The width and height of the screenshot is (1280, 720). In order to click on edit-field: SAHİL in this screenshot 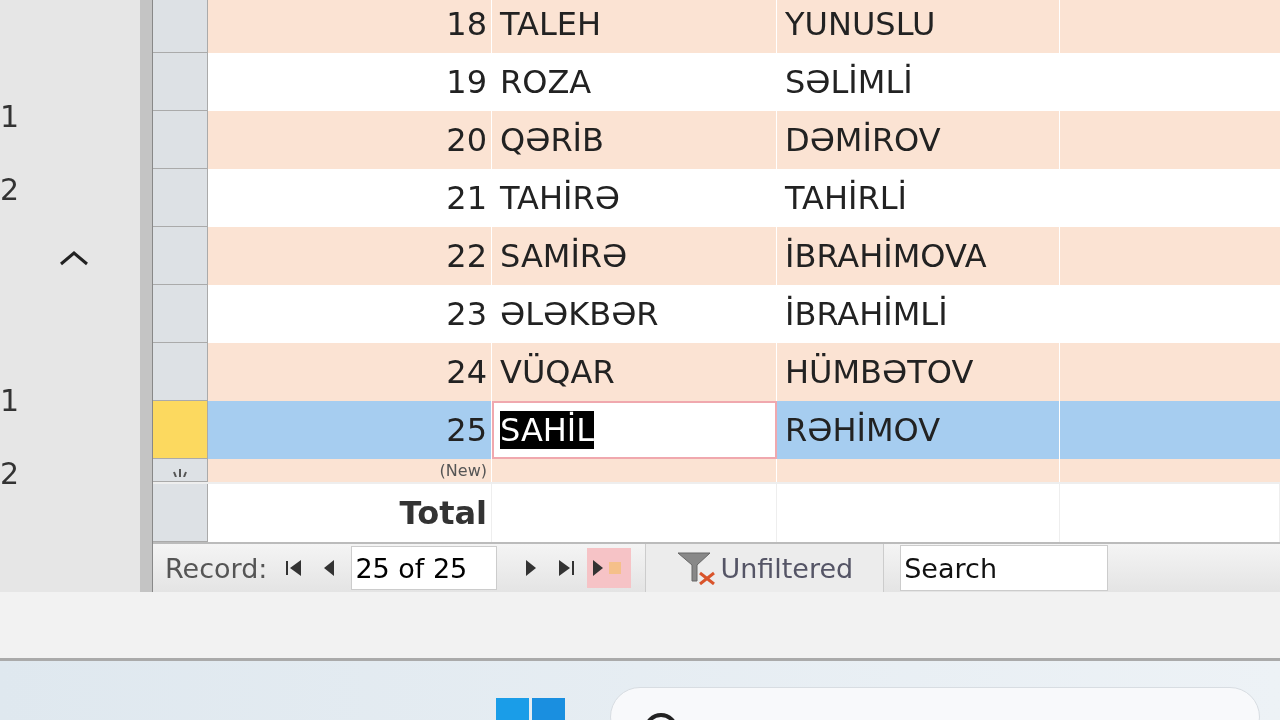, I will do `click(634, 430)`.